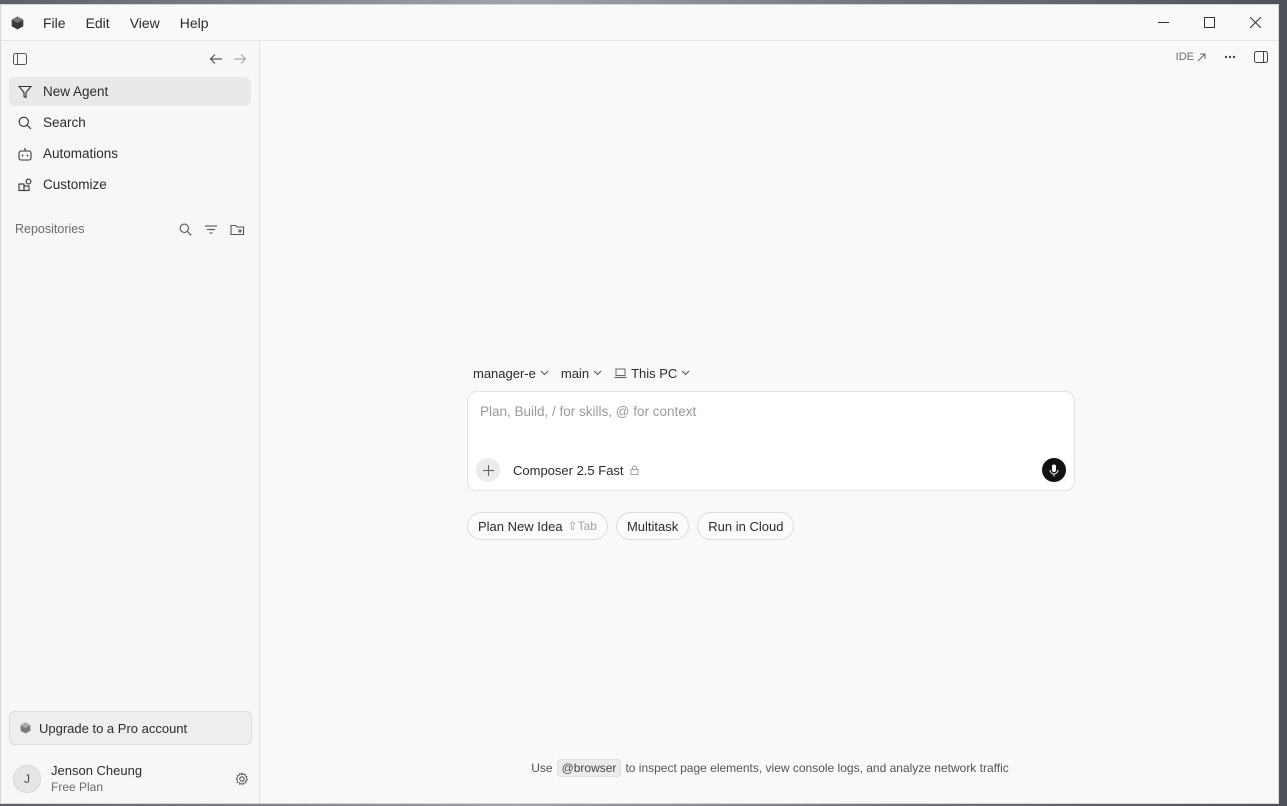 This screenshot has height=806, width=1287. I want to click on menu-help: Help, so click(194, 23).